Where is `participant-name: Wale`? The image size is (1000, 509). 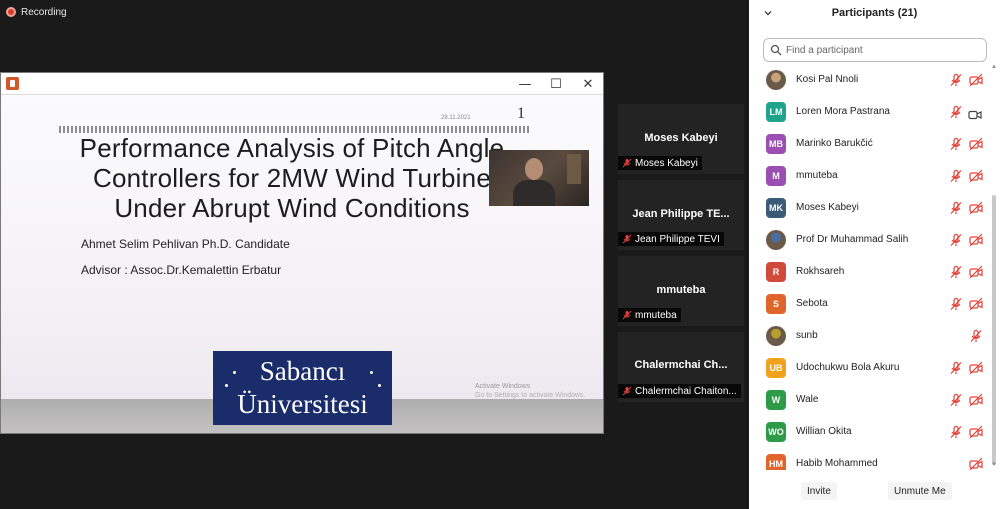
participant-name: Wale is located at coordinates (807, 399).